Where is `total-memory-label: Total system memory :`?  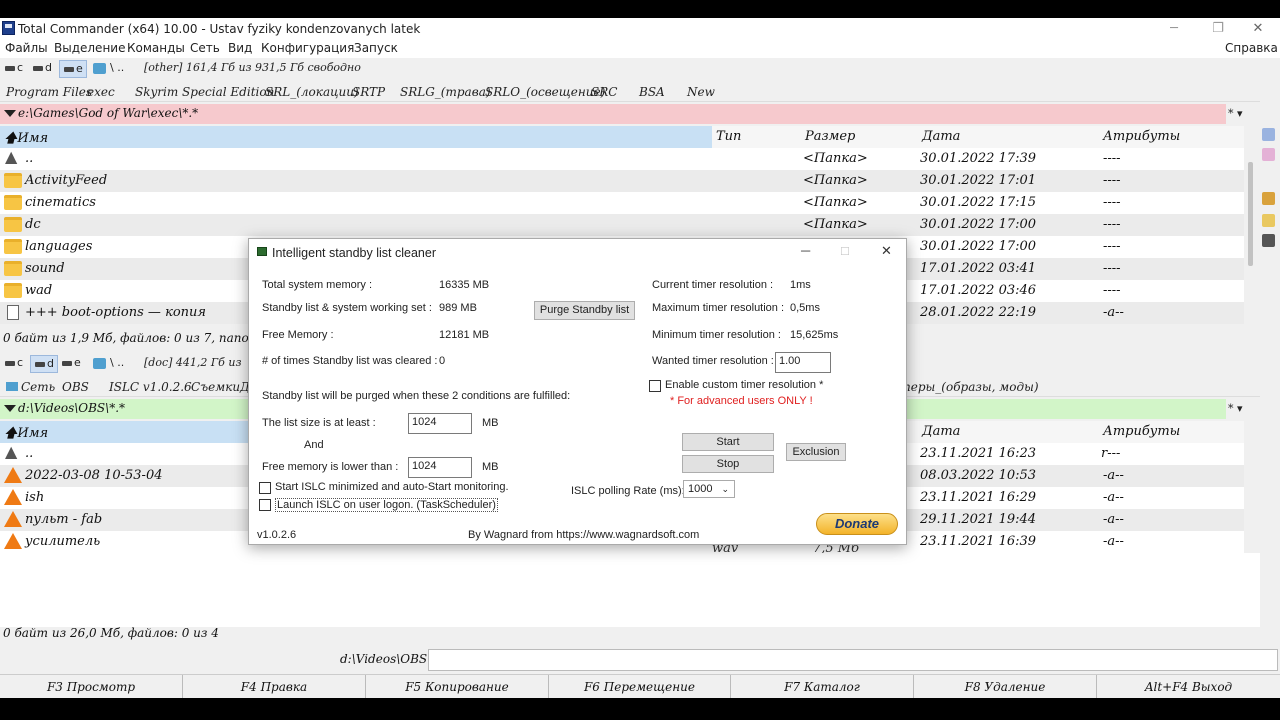
total-memory-label: Total system memory : is located at coordinates (317, 285).